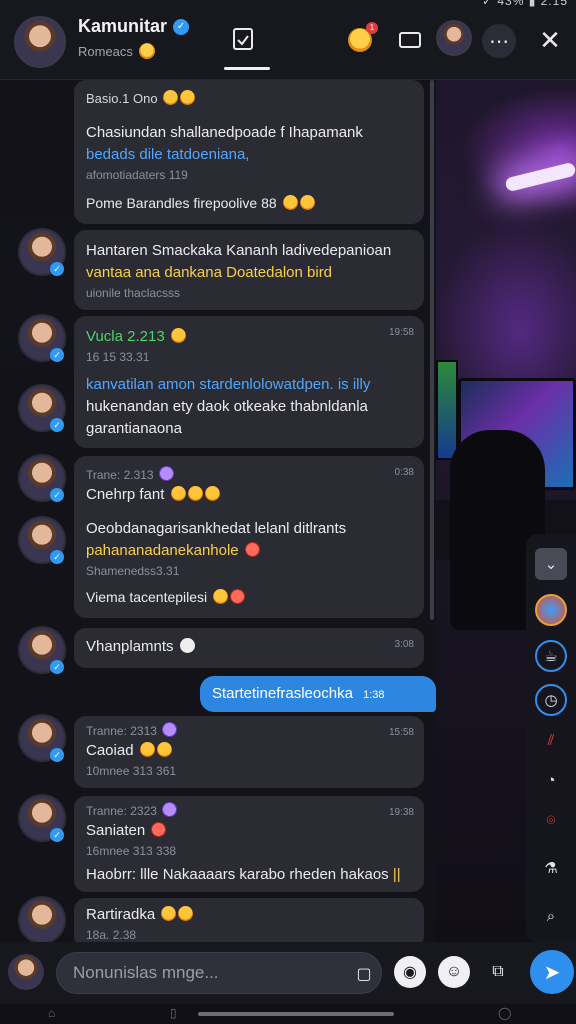 This screenshot has height=1024, width=576. What do you see at coordinates (51, 1013) in the screenshot?
I see `recents-icon: ⌂` at bounding box center [51, 1013].